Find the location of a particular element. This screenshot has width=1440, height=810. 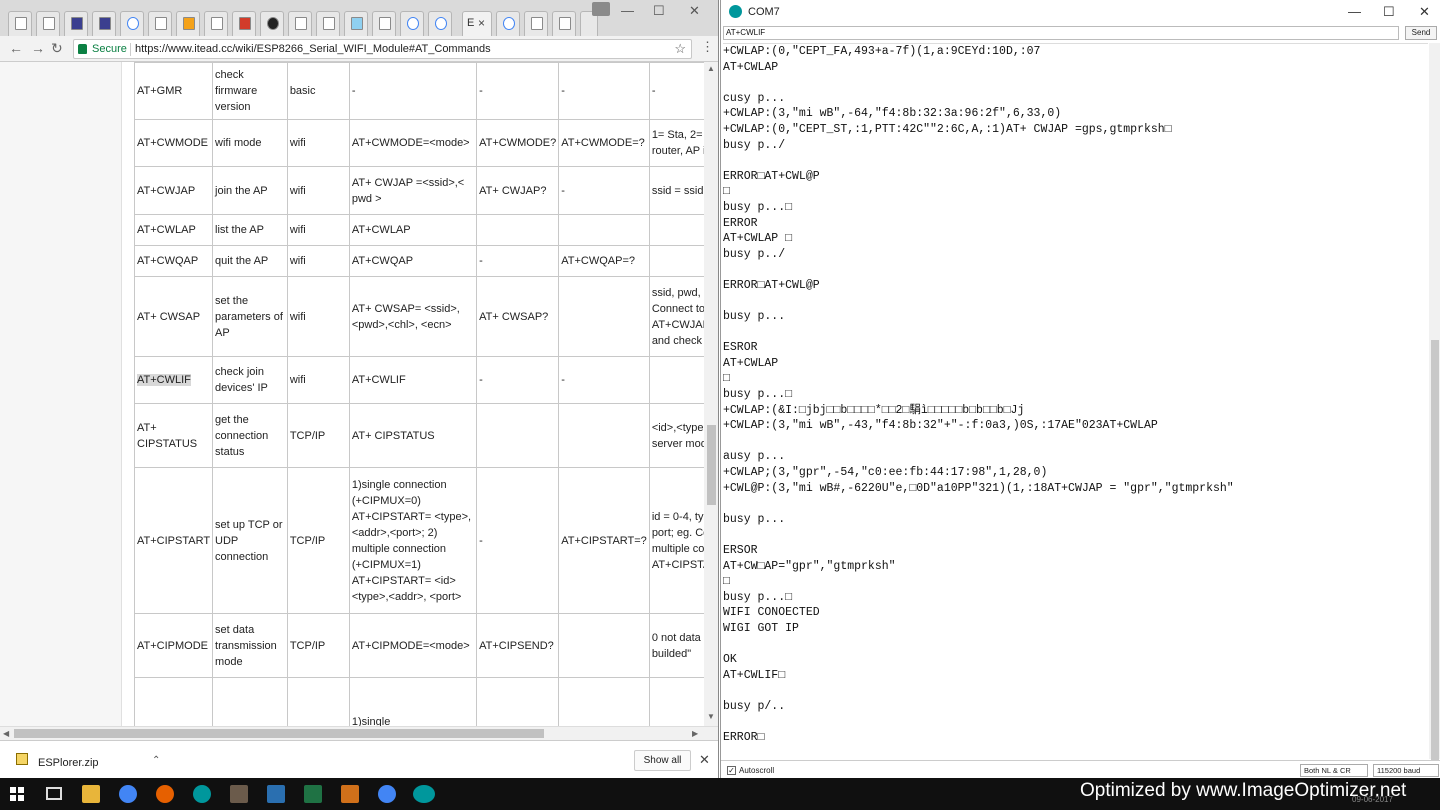

close-download-bar-icon: ✕ is located at coordinates (704, 760).